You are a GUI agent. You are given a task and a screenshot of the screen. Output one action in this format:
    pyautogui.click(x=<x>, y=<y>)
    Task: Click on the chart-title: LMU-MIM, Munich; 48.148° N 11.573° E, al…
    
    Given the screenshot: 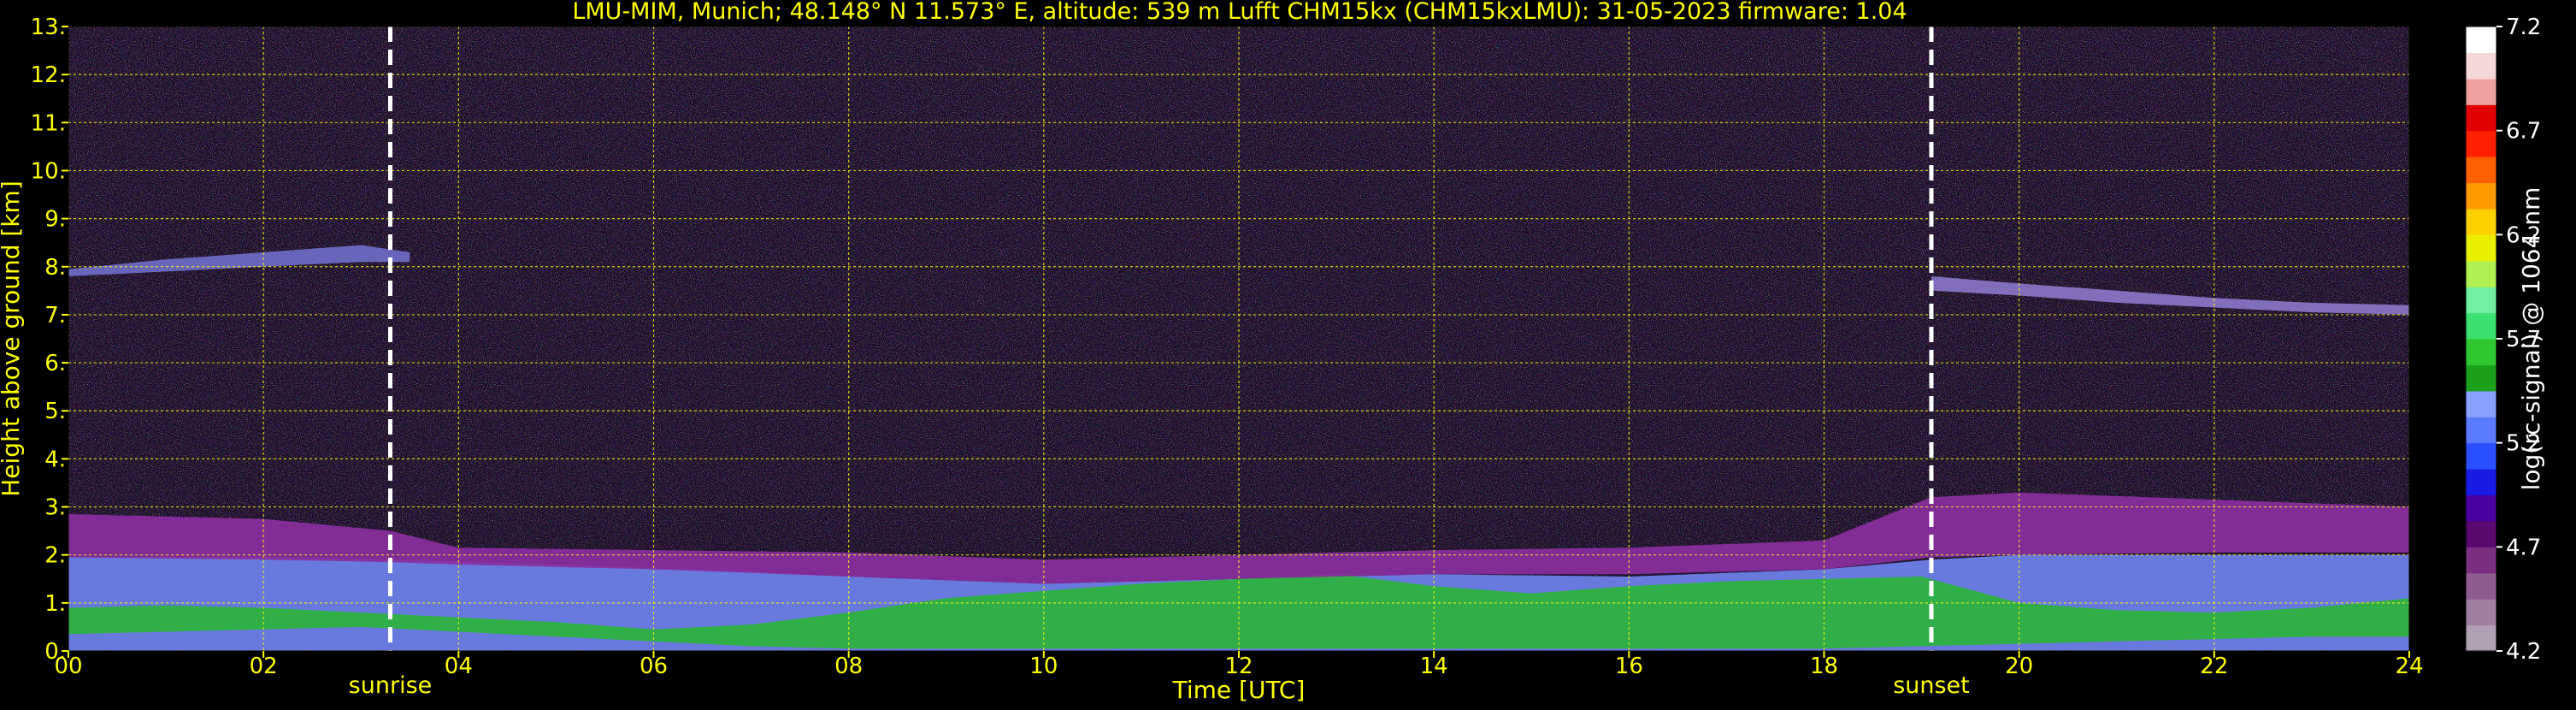 What is the action you would take?
    pyautogui.click(x=1239, y=12)
    